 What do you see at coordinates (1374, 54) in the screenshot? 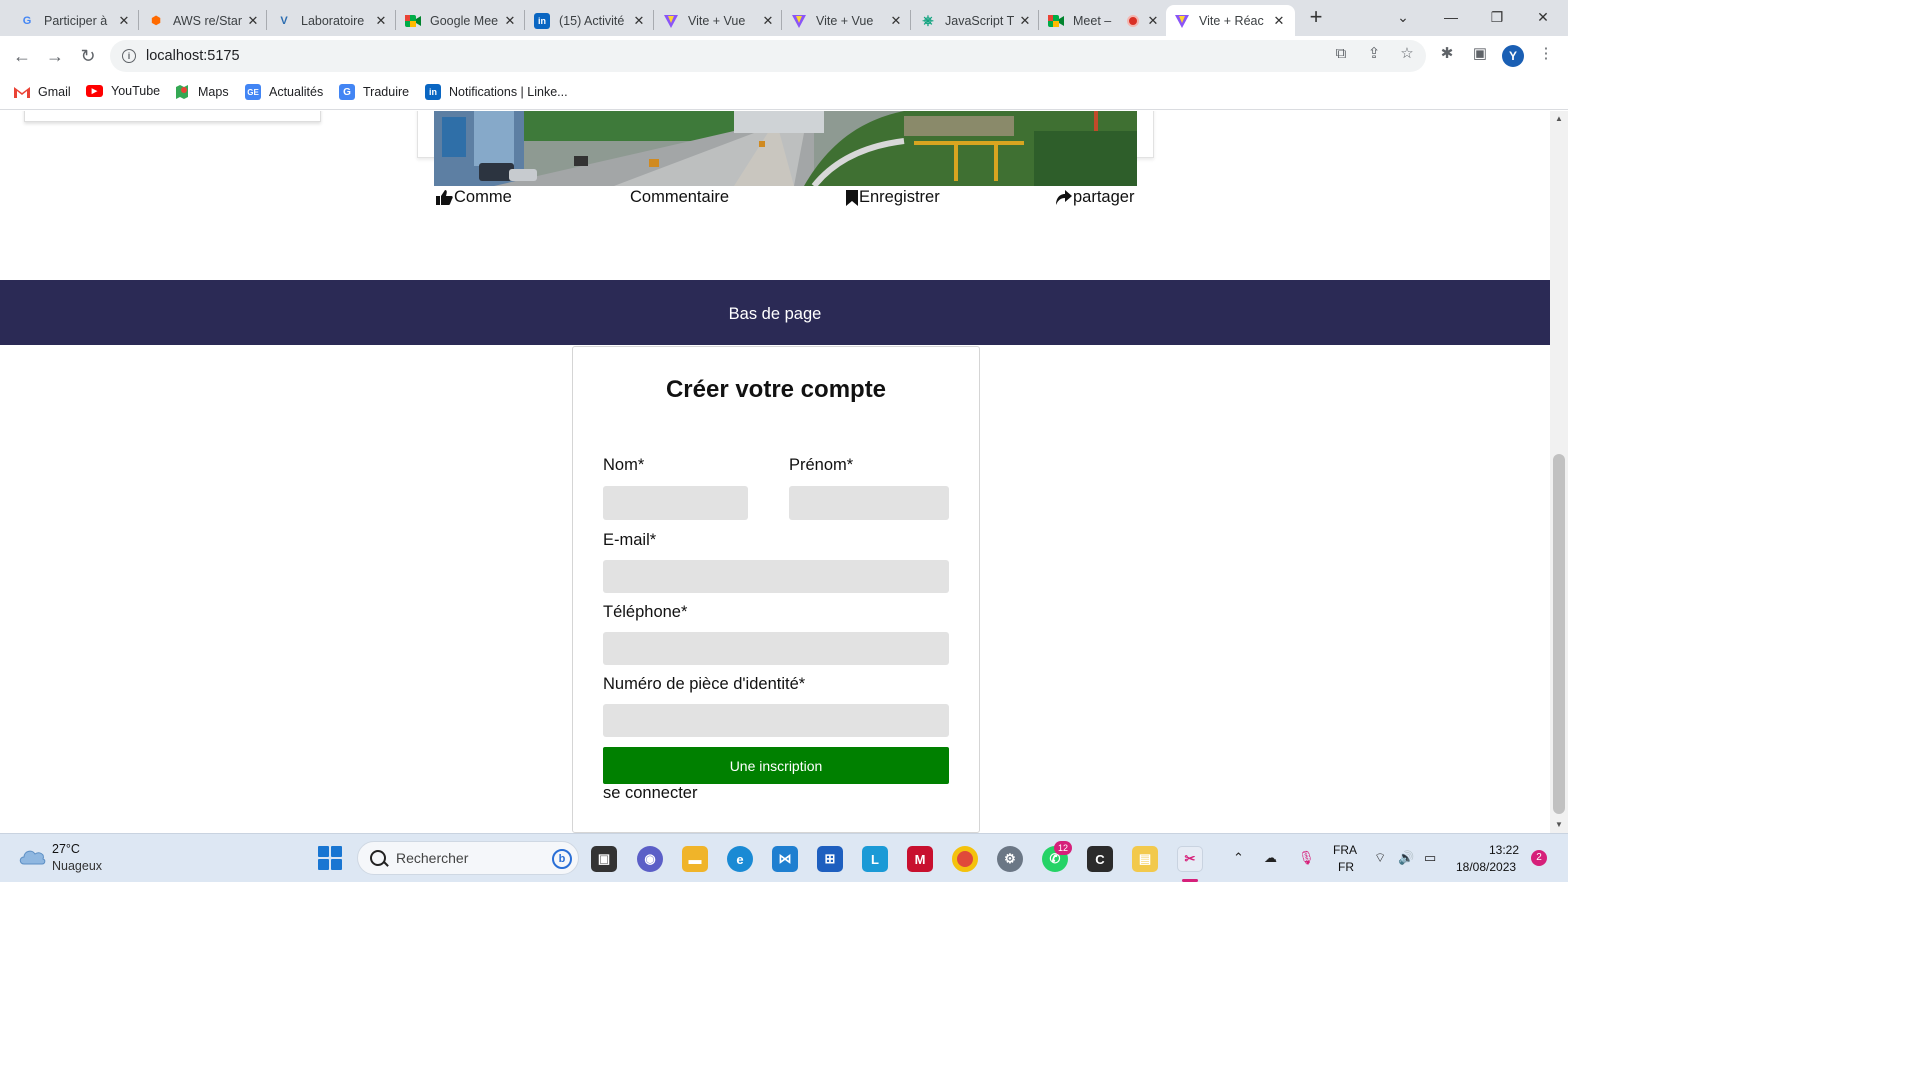
I see `share-icon: ⇪` at bounding box center [1374, 54].